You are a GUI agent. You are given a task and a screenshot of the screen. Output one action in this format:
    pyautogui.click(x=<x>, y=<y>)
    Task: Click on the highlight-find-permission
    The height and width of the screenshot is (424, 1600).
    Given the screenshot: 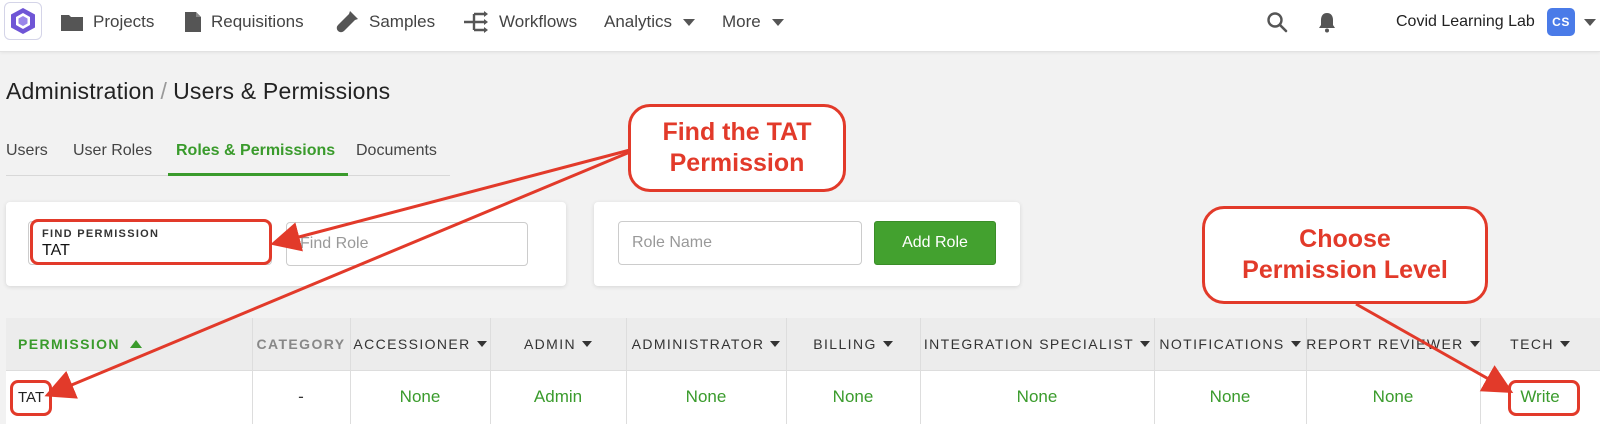 What is the action you would take?
    pyautogui.click(x=151, y=242)
    